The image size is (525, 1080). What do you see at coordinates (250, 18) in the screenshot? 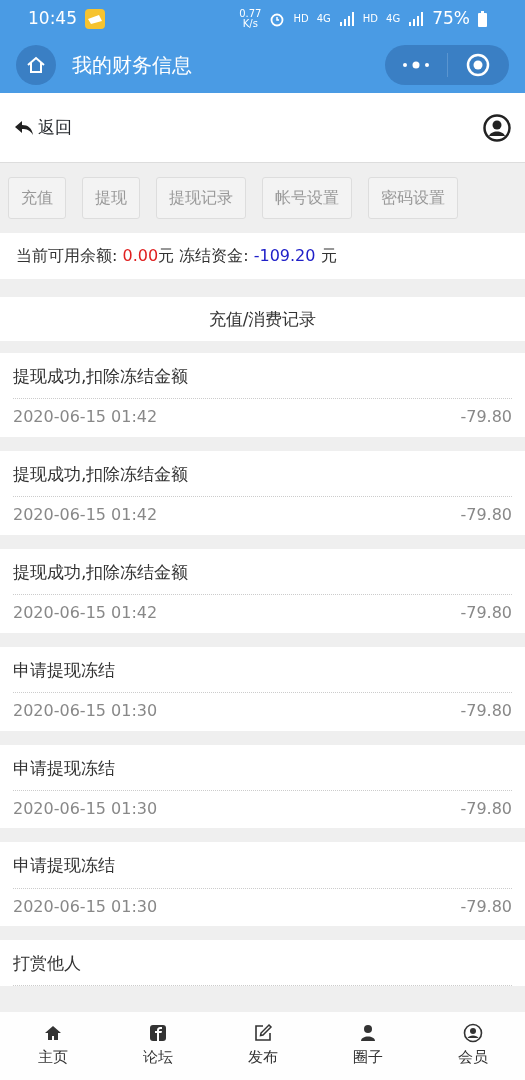
I see `network-speed-text: 0.77 K/s` at bounding box center [250, 18].